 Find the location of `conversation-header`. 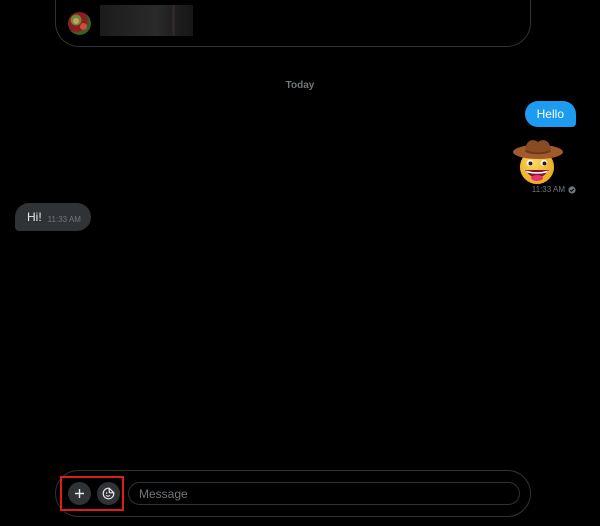

conversation-header is located at coordinates (293, 23).